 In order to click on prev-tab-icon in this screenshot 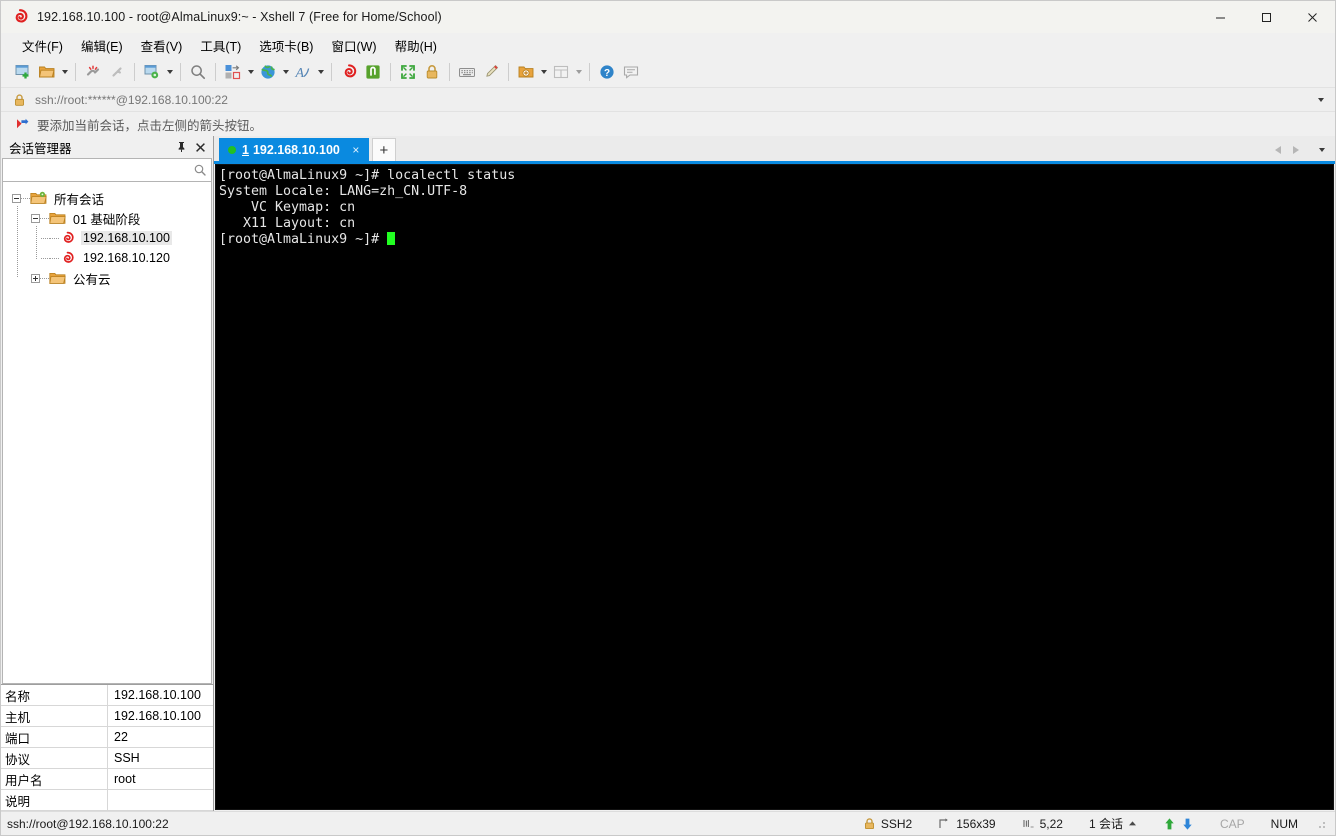, I will do `click(1278, 150)`.